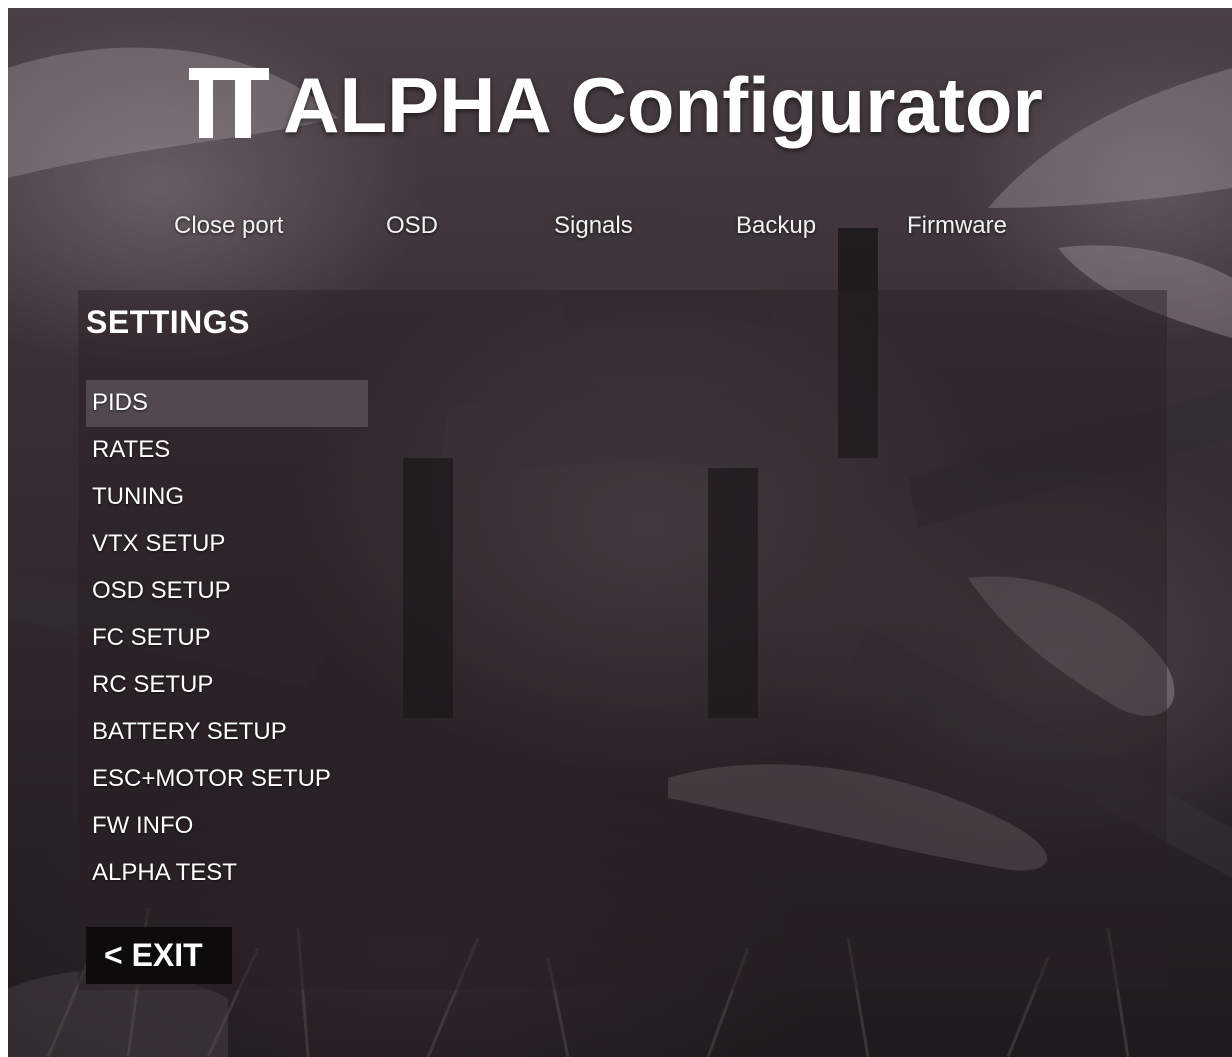 The image size is (1232, 1057). I want to click on nav-backup: Backup, so click(776, 226).